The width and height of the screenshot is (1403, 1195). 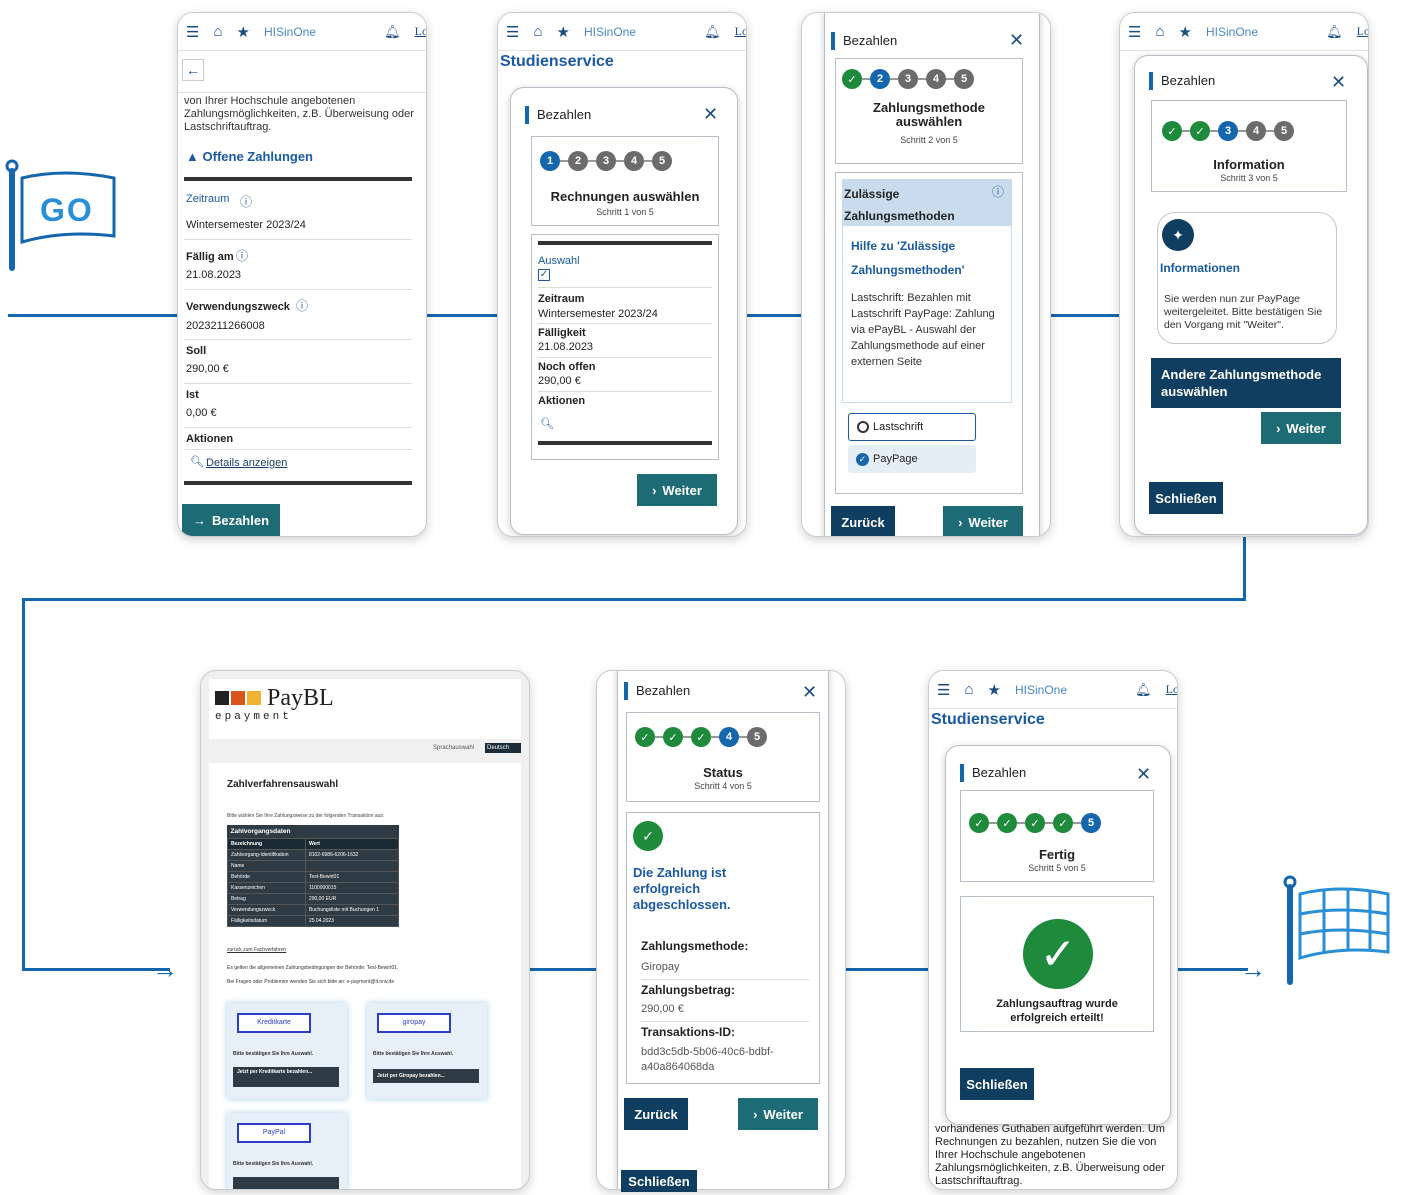 What do you see at coordinates (454, 748) in the screenshot?
I see `language-label: Sprachauswahl` at bounding box center [454, 748].